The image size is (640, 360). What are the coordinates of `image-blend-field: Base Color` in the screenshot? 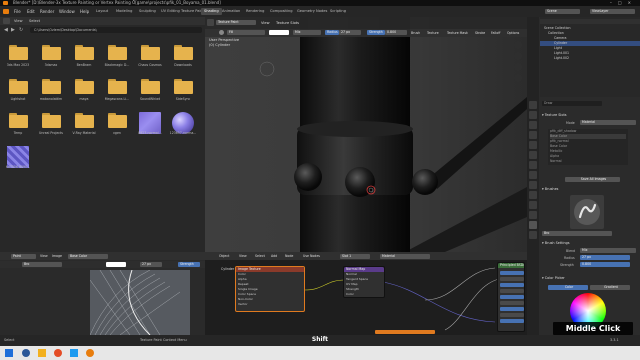 It's located at (88, 256).